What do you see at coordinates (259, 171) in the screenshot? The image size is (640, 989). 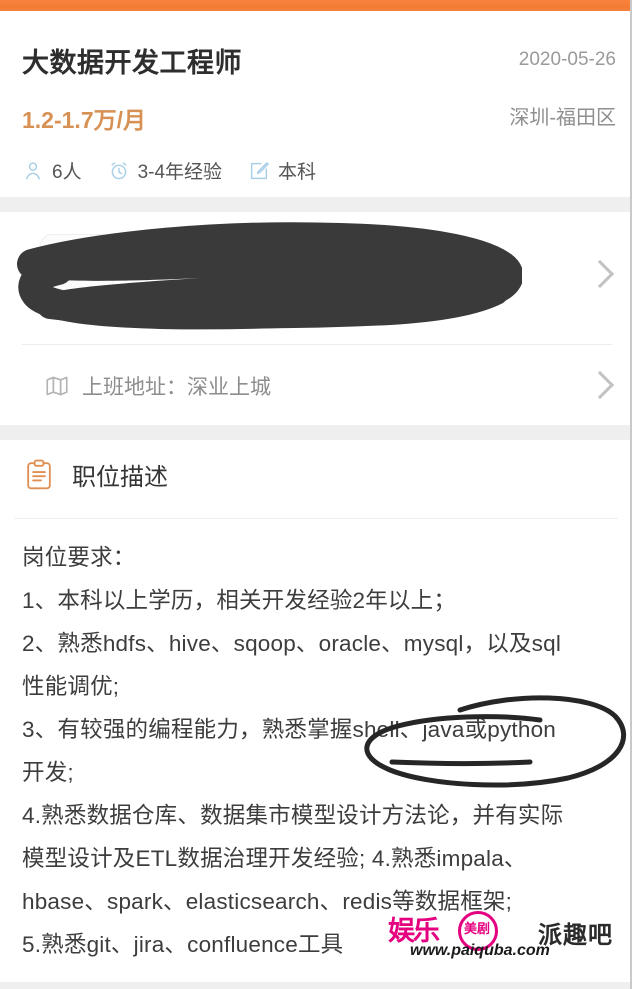 I see `edit-pencil-icon` at bounding box center [259, 171].